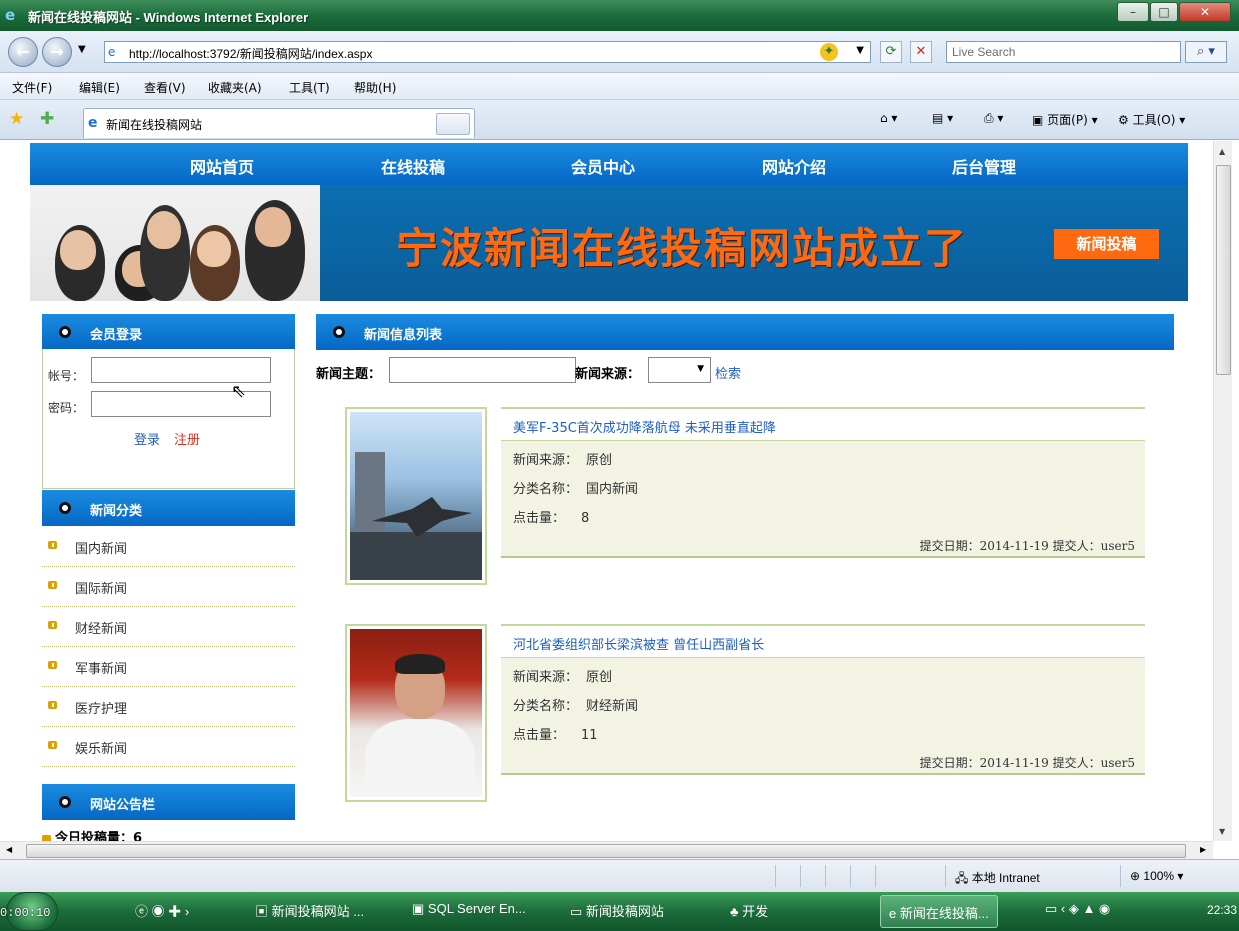  Describe the element at coordinates (1067, 120) in the screenshot. I see `page-menu-label: 页面(P)` at that location.